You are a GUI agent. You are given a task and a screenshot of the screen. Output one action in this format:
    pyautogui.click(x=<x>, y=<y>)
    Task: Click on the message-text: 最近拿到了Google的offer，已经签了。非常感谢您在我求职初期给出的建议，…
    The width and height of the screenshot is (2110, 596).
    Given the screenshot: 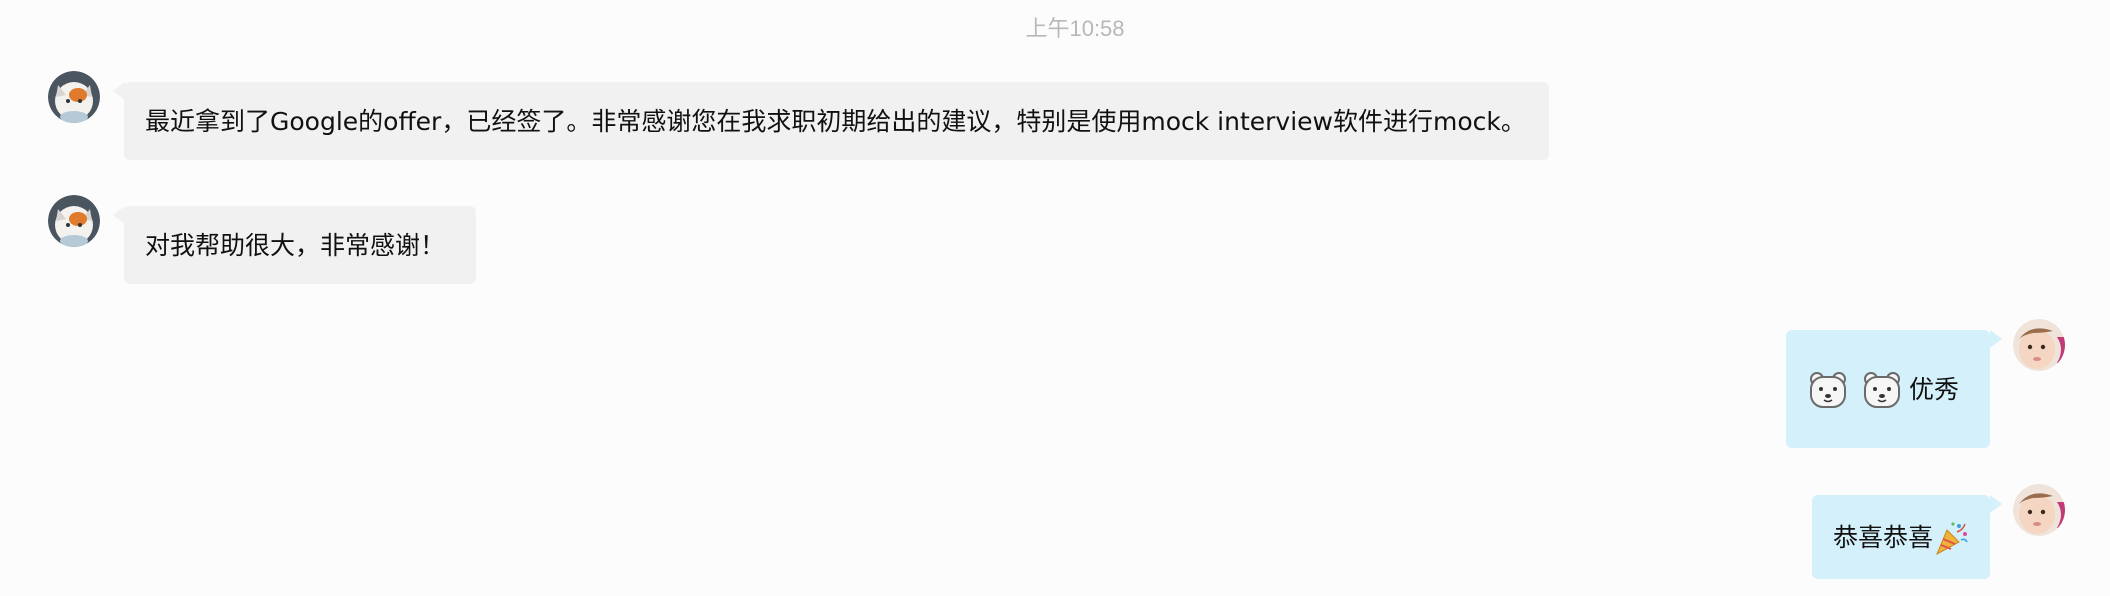 What is the action you would take?
    pyautogui.click(x=835, y=121)
    